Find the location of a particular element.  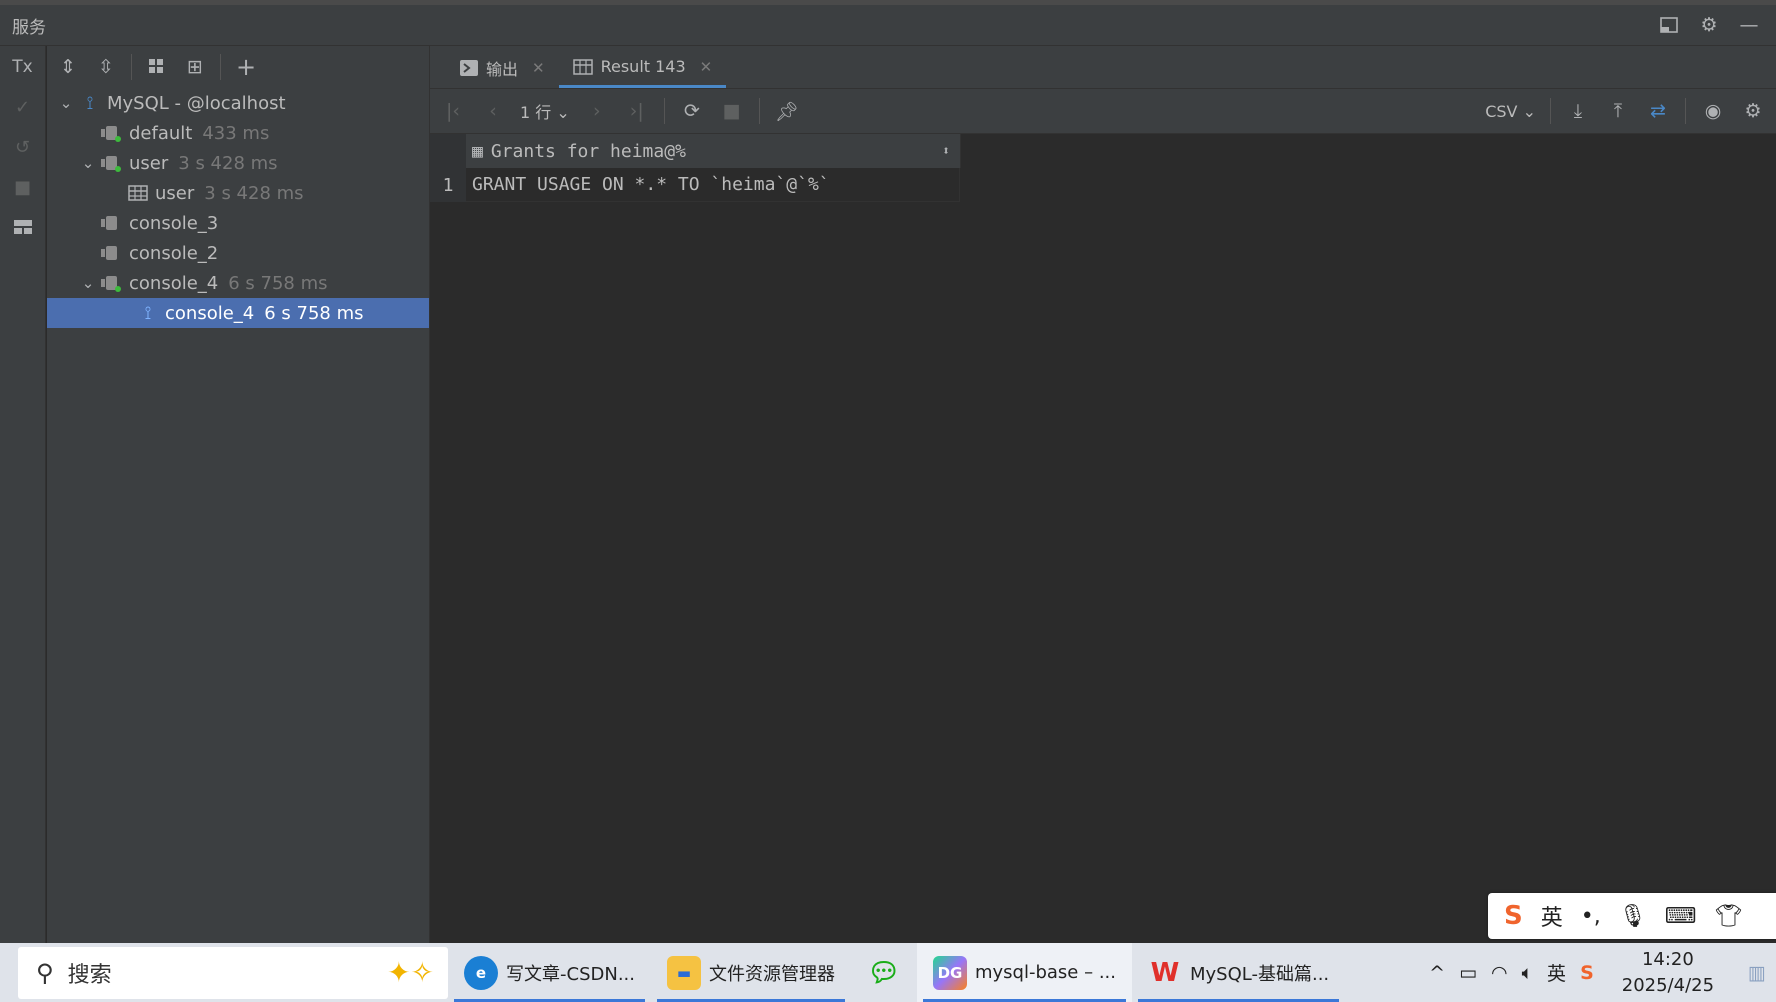

mysql-dolphin-icon: ⟟ is located at coordinates (148, 313).